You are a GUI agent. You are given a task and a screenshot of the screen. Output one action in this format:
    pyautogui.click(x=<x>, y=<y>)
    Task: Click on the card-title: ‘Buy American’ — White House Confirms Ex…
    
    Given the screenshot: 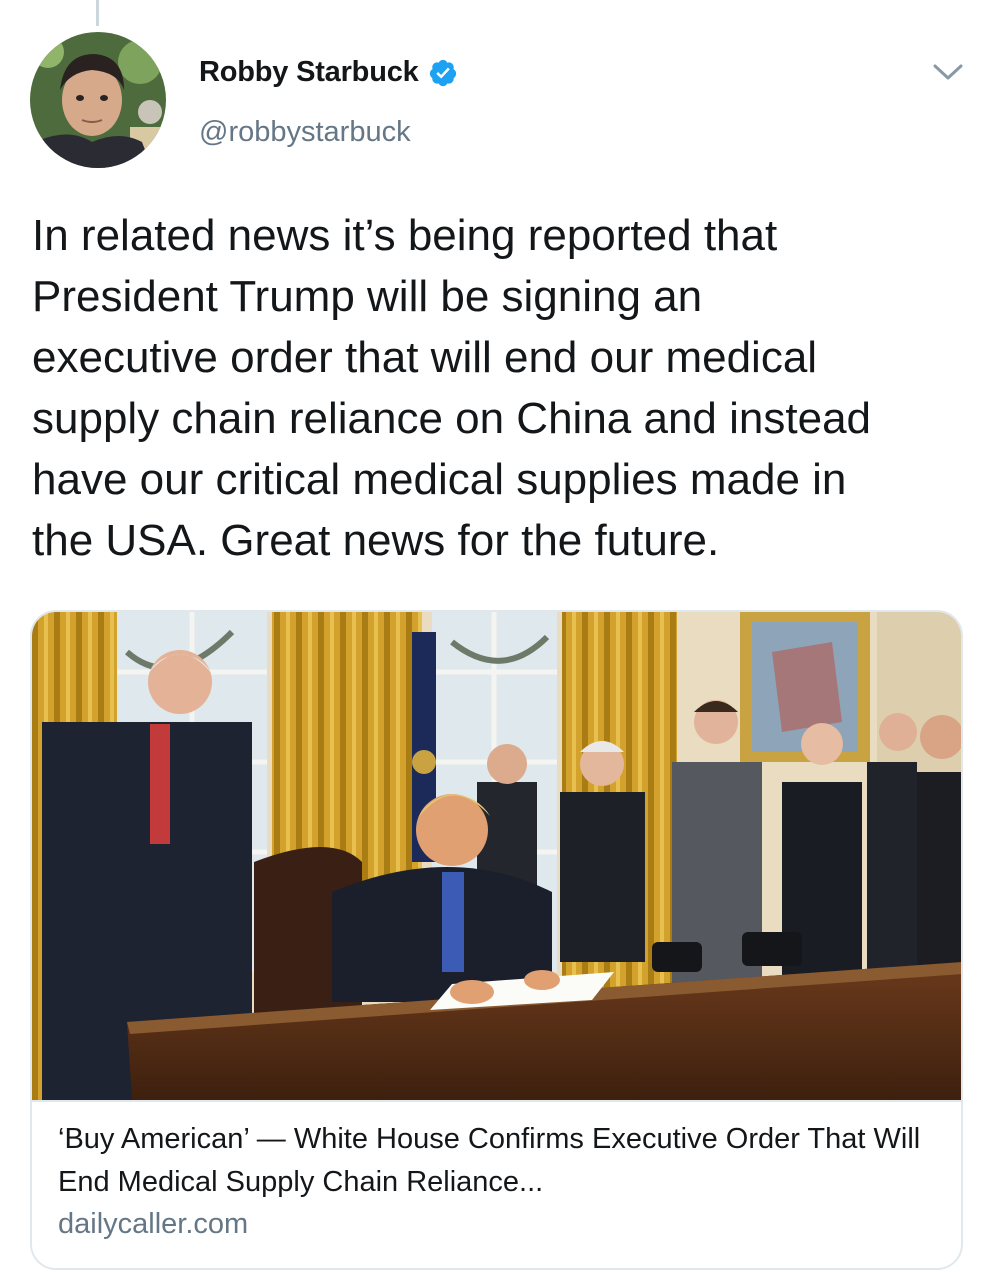 What is the action you would take?
    pyautogui.click(x=503, y=1161)
    